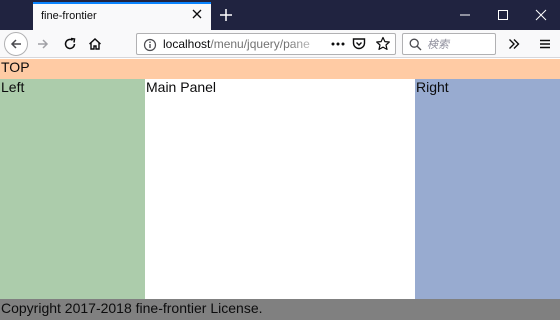 The image size is (560, 320). I want to click on left-label: Left, so click(13, 87).